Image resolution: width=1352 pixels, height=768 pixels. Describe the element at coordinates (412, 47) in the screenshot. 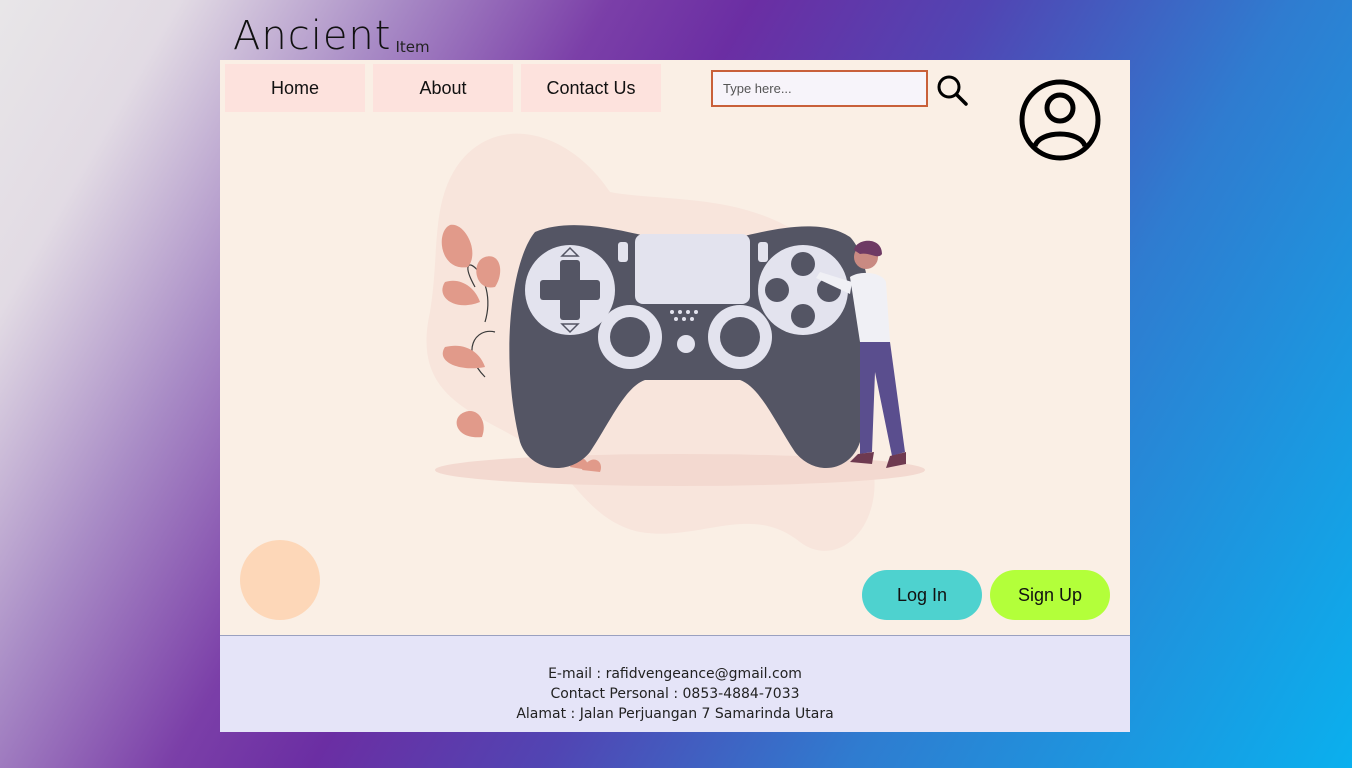

I see `logo-tagline: Item` at that location.